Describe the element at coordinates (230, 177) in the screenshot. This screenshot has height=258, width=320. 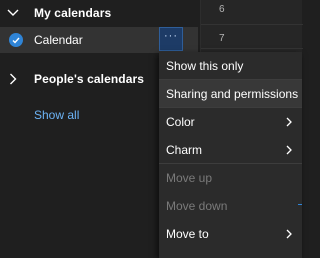
I see `menu-item-move-up: Move up` at that location.